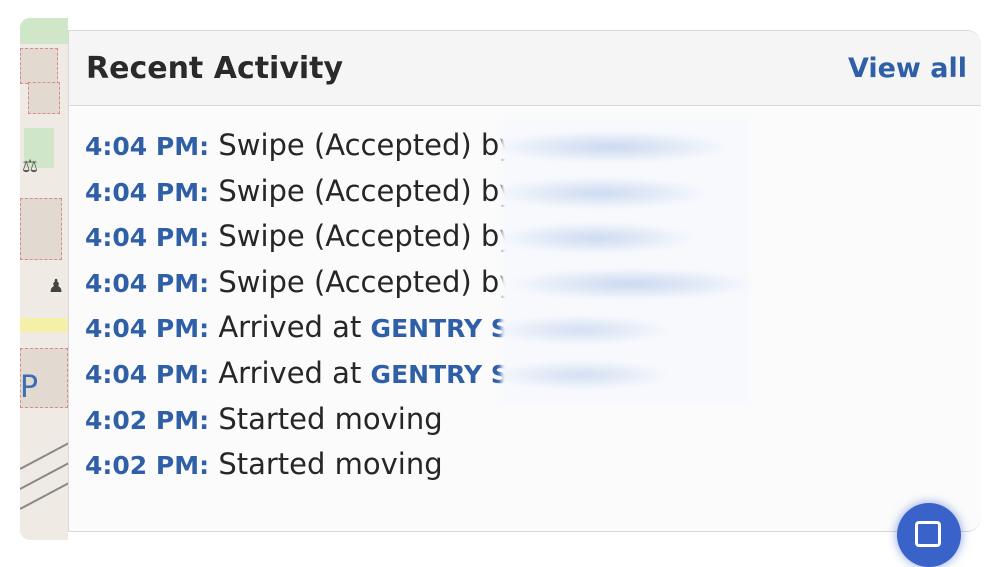 This screenshot has width=1000, height=567. Describe the element at coordinates (44, 492) in the screenshot. I see `map-rail` at that location.